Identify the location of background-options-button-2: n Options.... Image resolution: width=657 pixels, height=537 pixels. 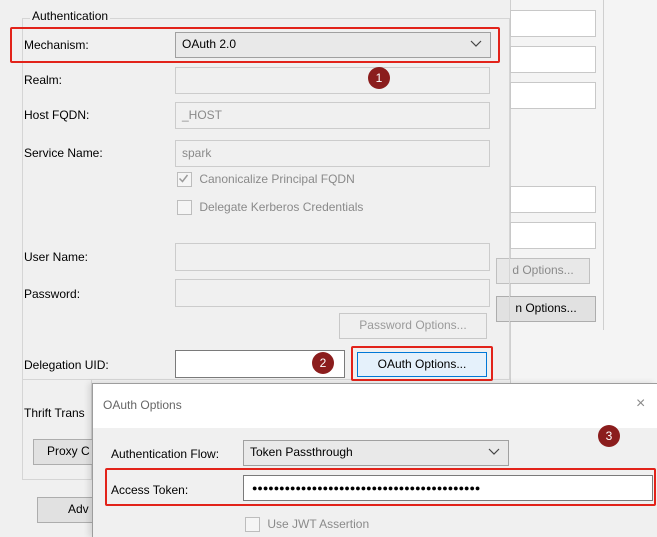
(546, 309).